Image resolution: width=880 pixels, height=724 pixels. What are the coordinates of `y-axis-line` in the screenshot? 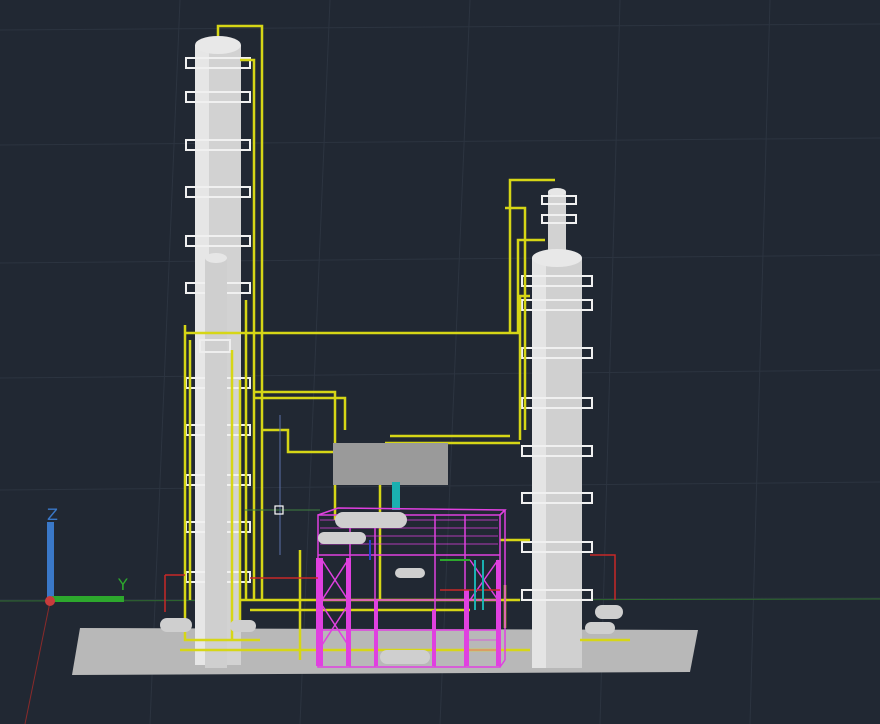 It's located at (37, 662).